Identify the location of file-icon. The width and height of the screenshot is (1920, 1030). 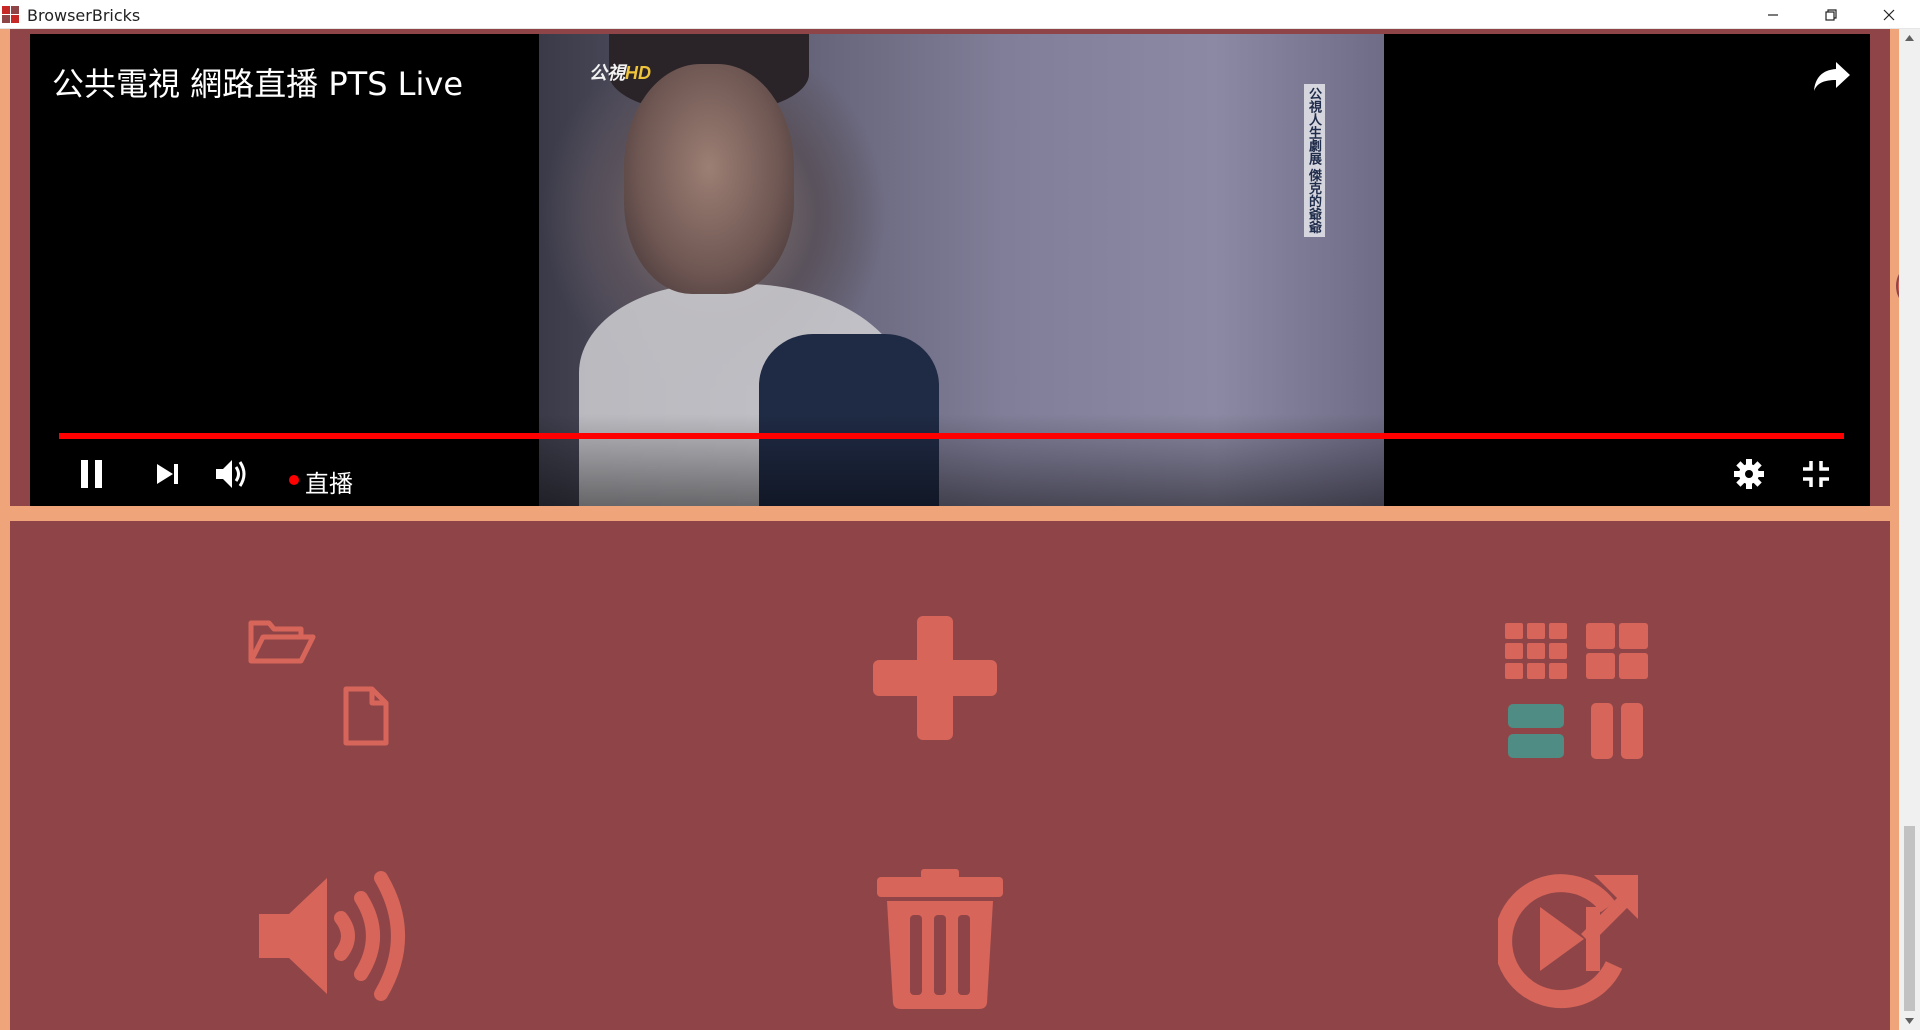
(366, 716).